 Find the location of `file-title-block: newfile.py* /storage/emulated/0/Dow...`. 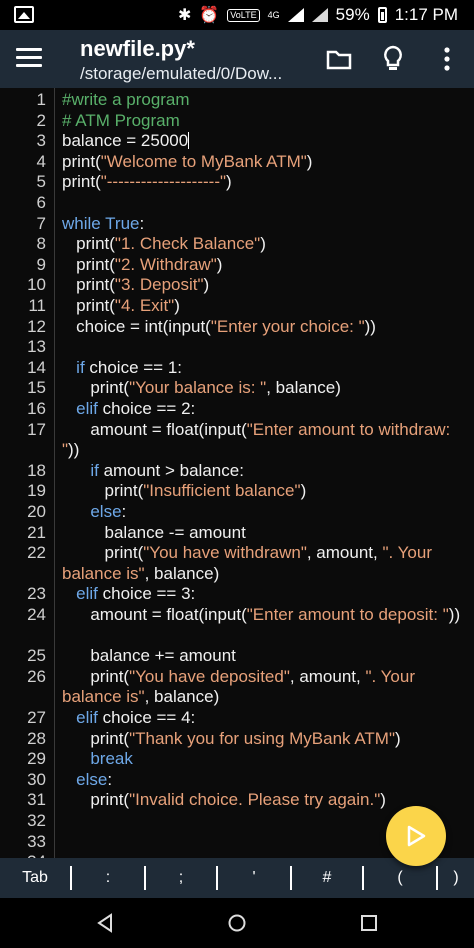

file-title-block: newfile.py* /storage/emulated/0/Dow... is located at coordinates (195, 61).